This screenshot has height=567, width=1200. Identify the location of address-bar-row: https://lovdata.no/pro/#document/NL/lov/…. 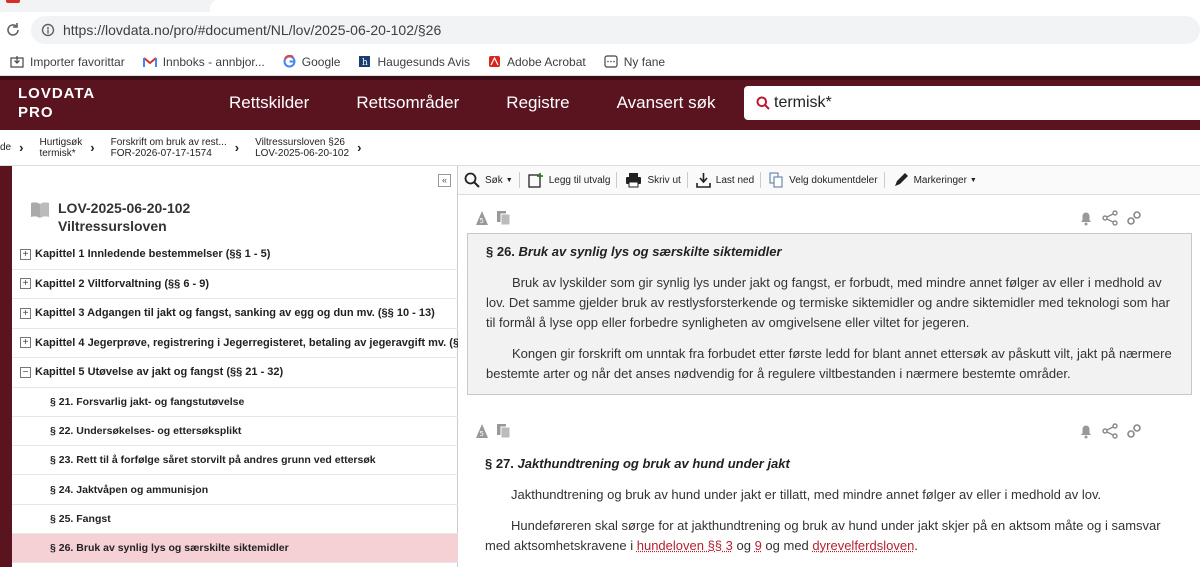
(600, 30).